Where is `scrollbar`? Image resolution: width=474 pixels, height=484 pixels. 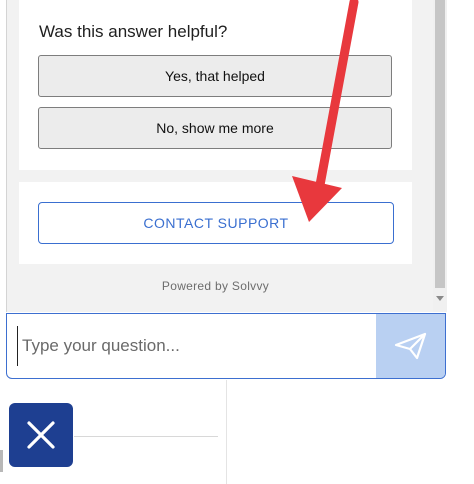 scrollbar is located at coordinates (440, 156).